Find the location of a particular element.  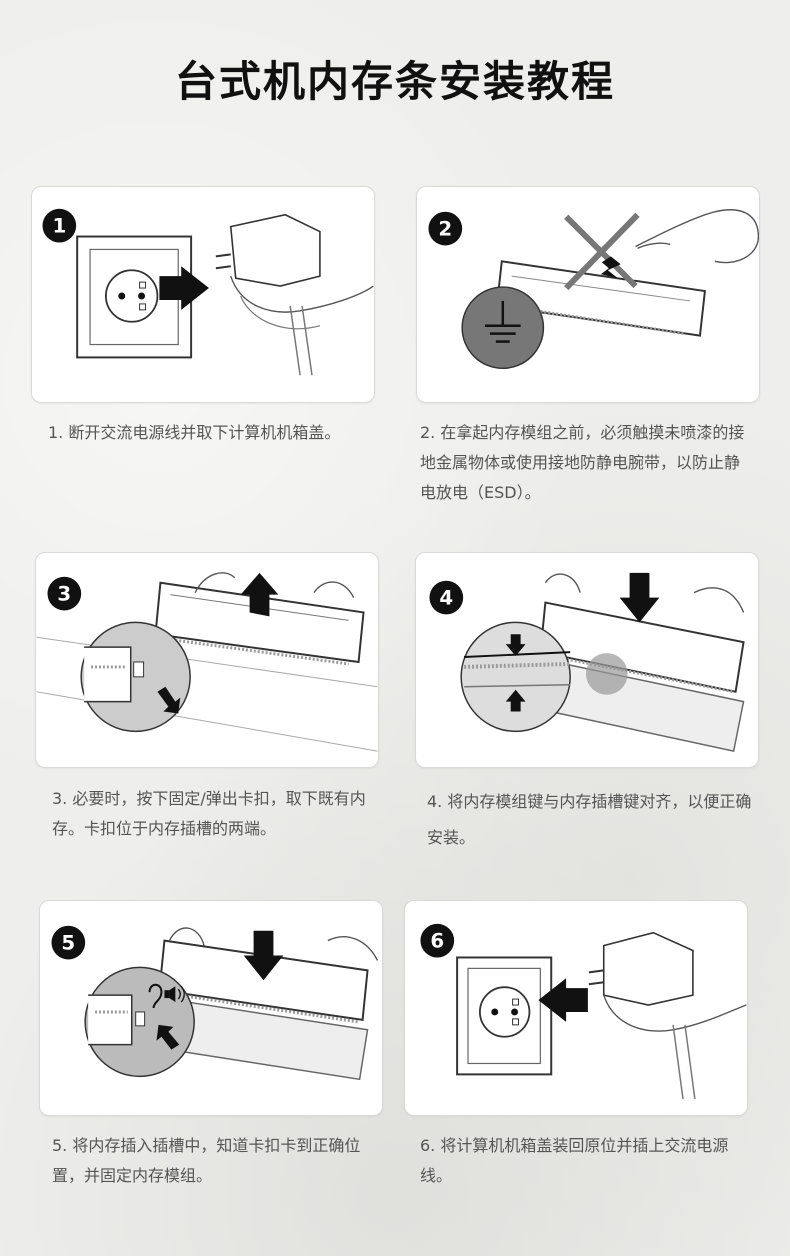

step-6-description: 6. 将计算机机箱盖装回原位并插上交流电源线。 is located at coordinates (574, 1160).